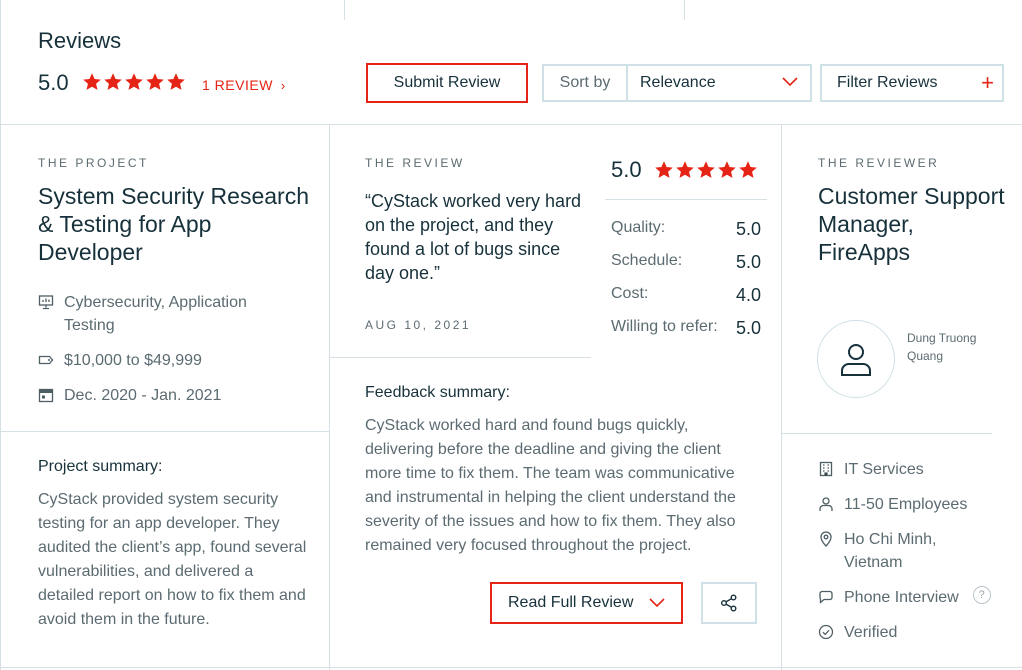  What do you see at coordinates (826, 597) in the screenshot?
I see `chat-bubble-icon` at bounding box center [826, 597].